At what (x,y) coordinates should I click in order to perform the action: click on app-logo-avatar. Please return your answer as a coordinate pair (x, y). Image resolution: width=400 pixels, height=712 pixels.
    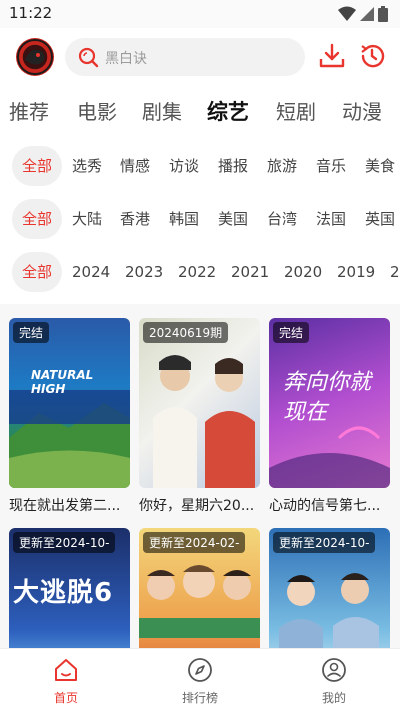
    Looking at the image, I should click on (35, 57).